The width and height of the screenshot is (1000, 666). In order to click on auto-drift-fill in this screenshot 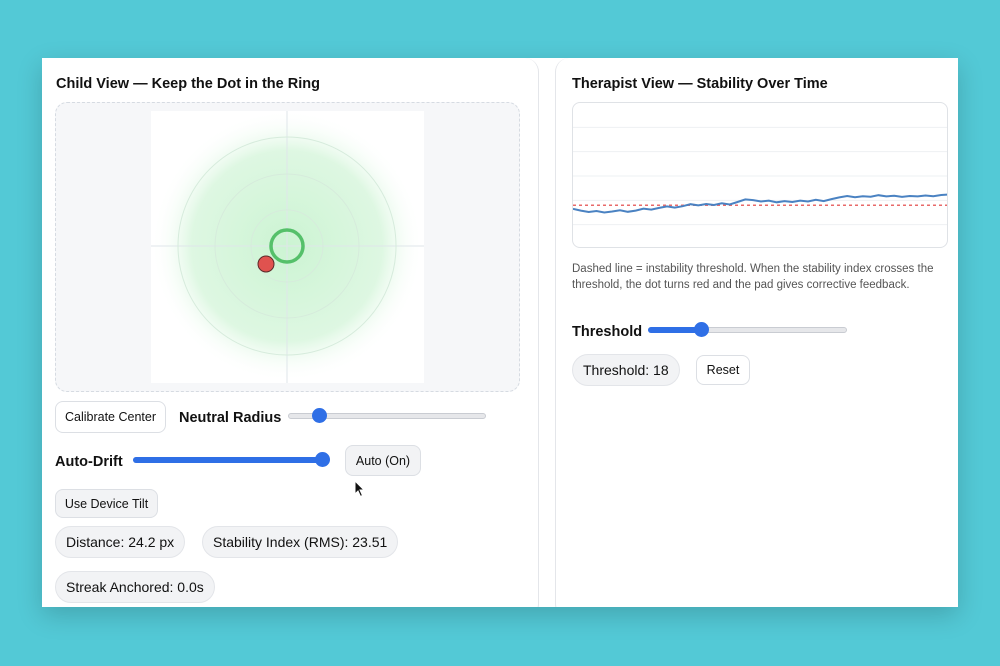, I will do `click(228, 460)`.